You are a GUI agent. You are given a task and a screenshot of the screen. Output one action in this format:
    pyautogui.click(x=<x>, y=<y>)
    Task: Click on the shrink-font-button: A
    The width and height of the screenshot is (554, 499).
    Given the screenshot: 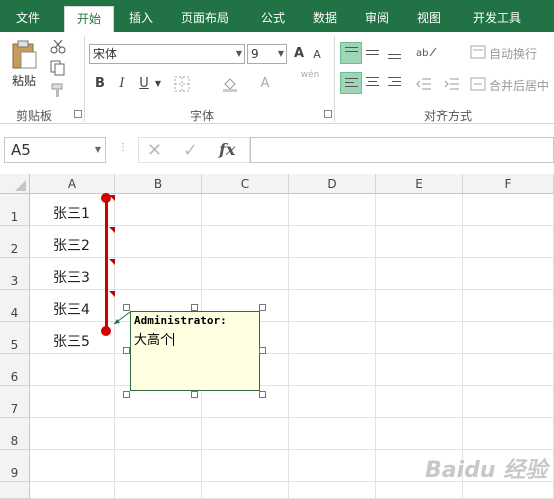 What is the action you would take?
    pyautogui.click(x=317, y=55)
    